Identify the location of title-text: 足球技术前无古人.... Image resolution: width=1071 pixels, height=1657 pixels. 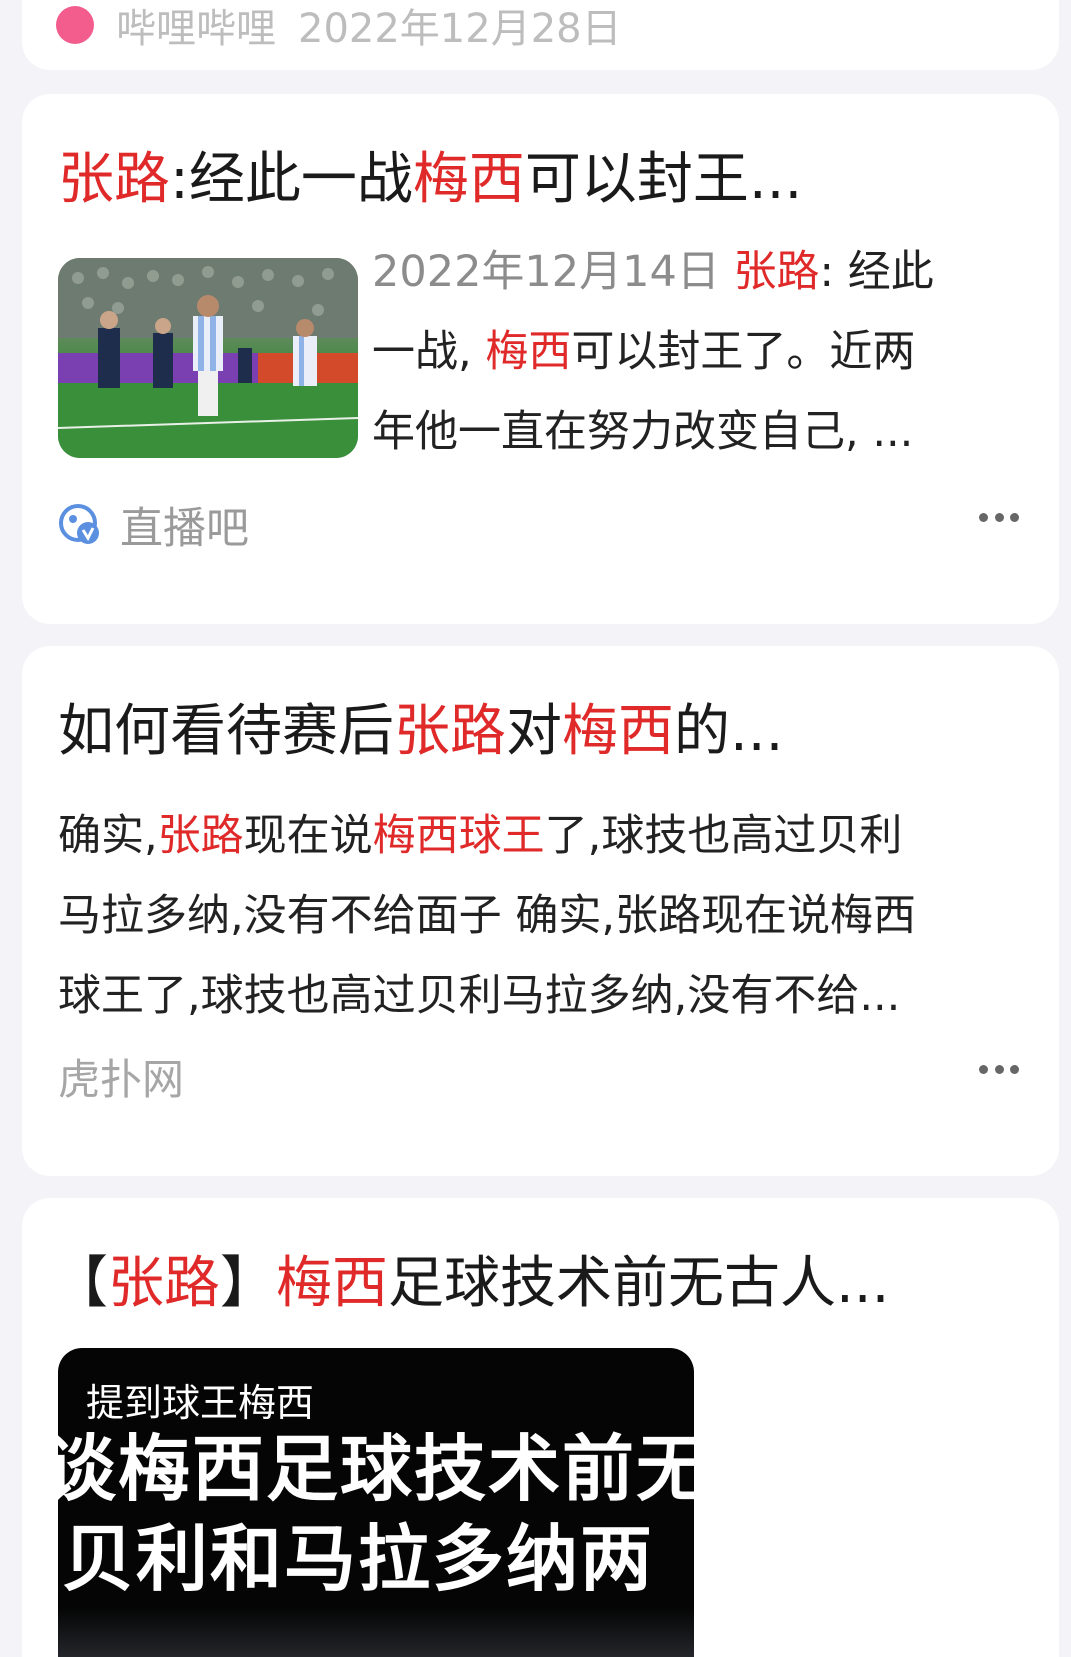
(639, 1283).